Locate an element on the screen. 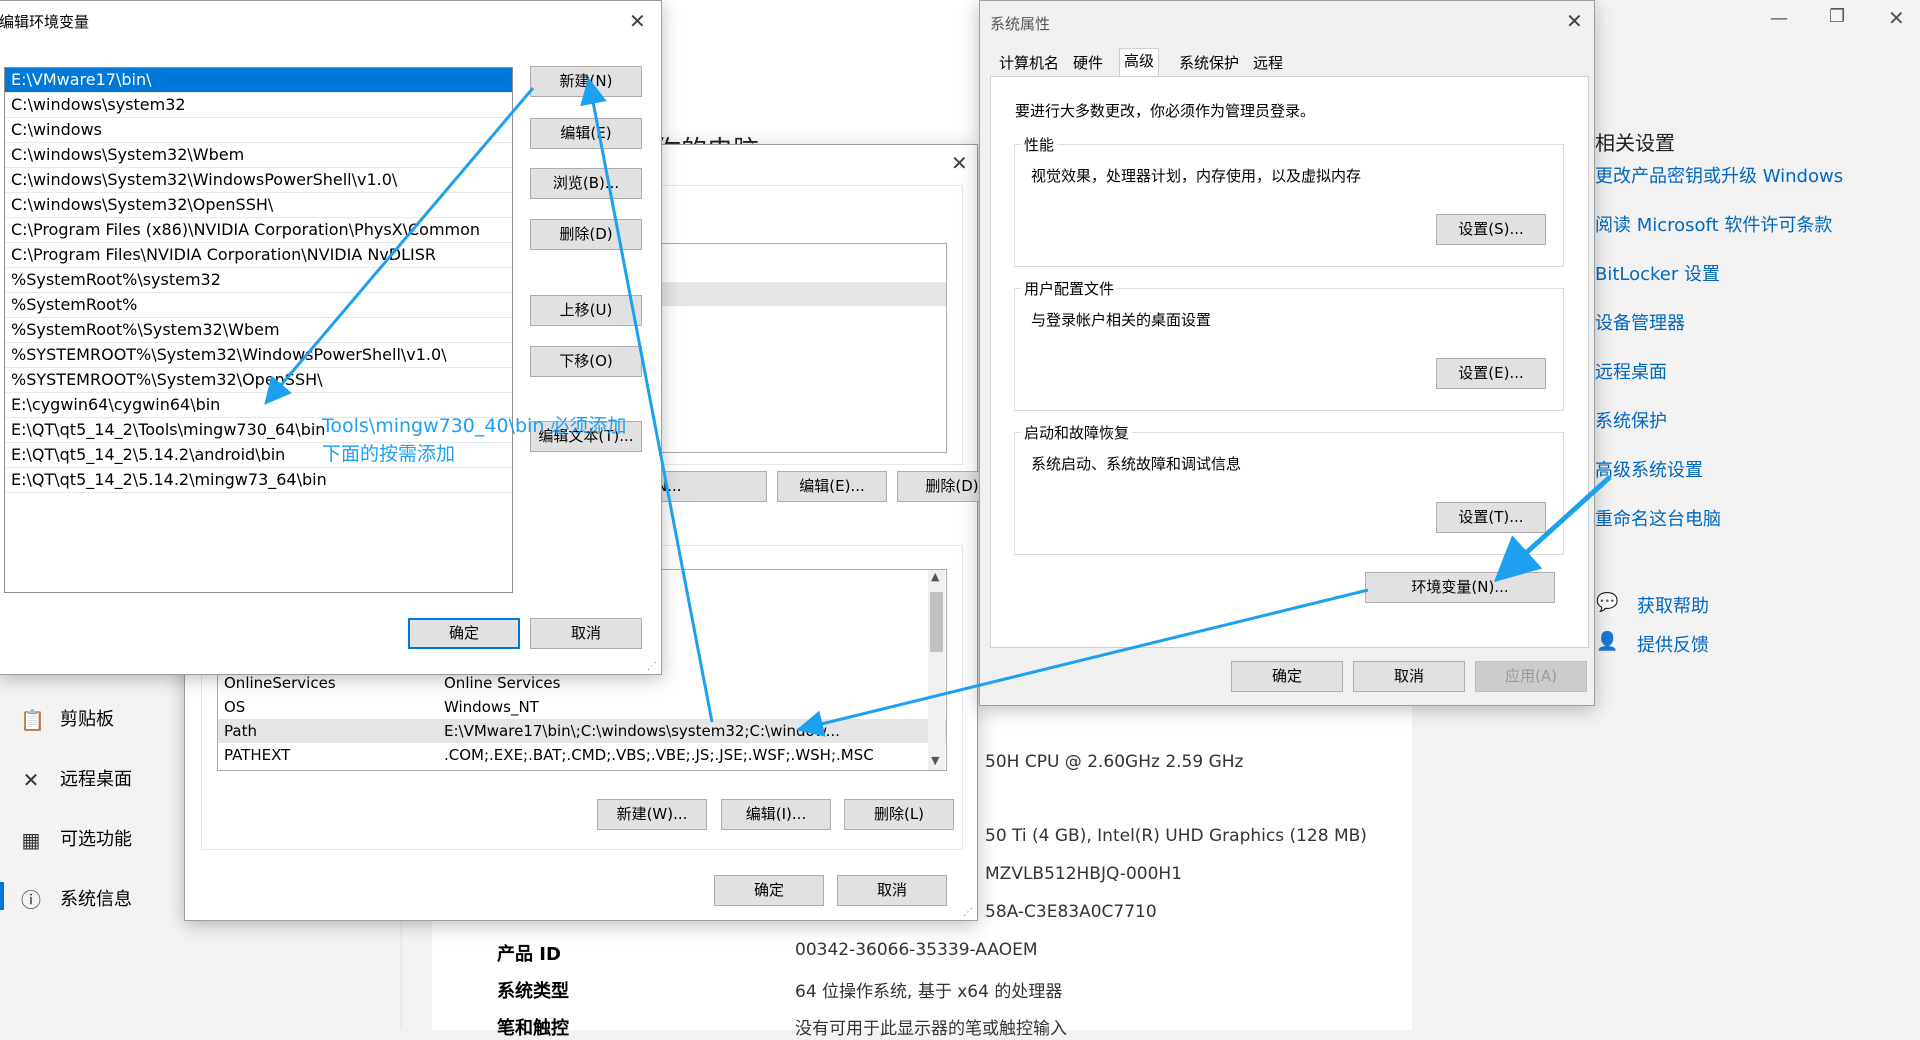 The width and height of the screenshot is (1920, 1040). arrow-to-mingw-path is located at coordinates (399, 246).